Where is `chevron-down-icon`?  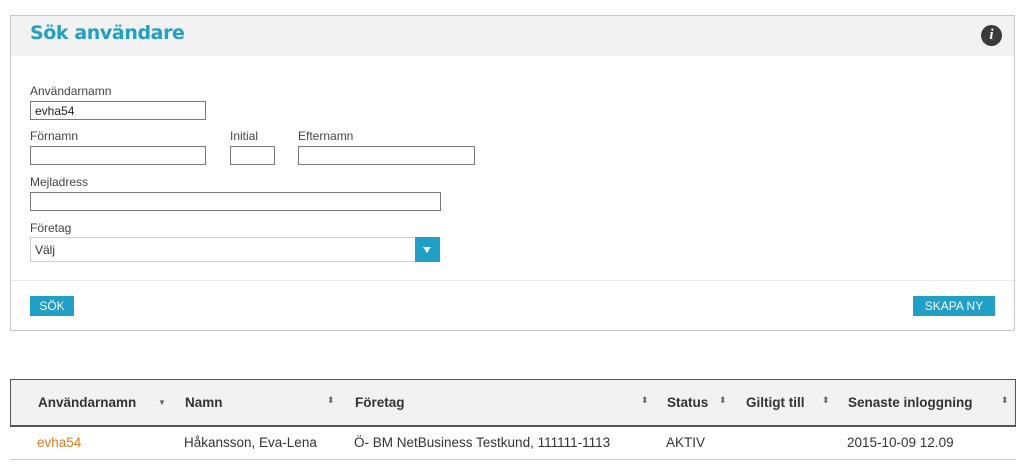
chevron-down-icon is located at coordinates (427, 250).